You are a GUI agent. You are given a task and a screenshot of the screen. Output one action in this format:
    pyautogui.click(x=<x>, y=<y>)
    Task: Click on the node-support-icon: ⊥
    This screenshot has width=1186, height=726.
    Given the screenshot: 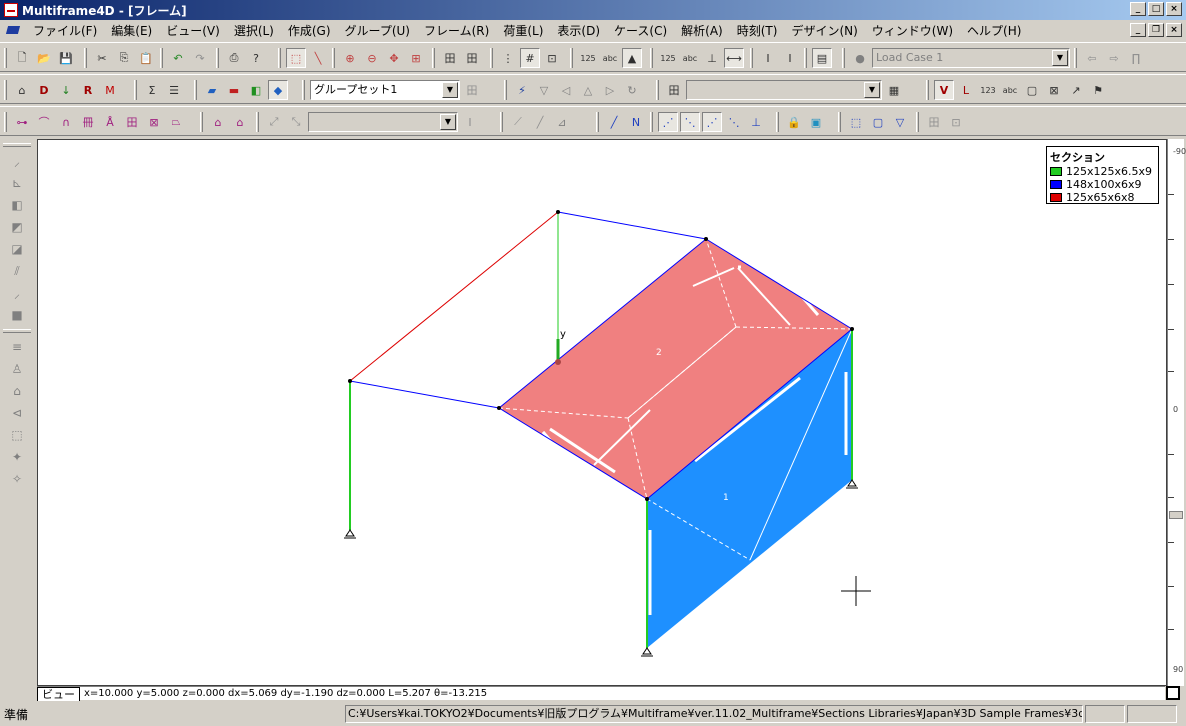 What is the action you would take?
    pyautogui.click(x=756, y=122)
    